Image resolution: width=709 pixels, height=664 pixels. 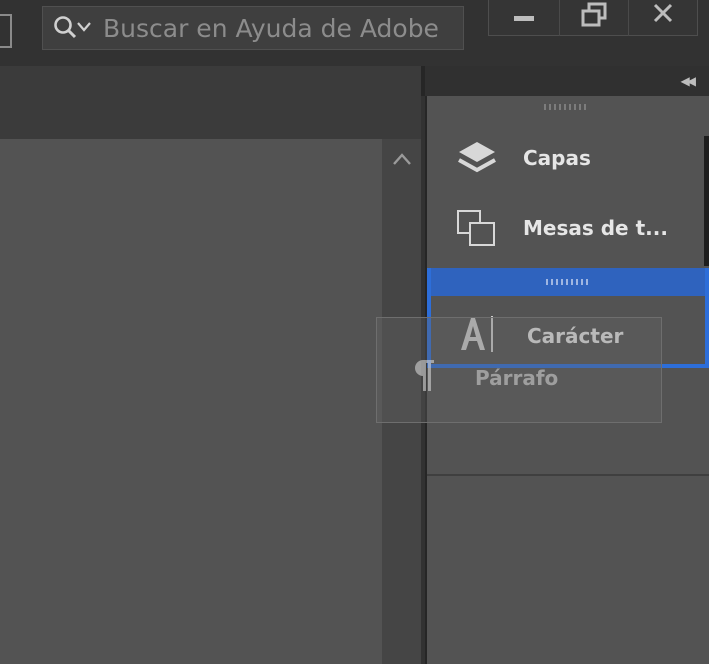 I want to click on close-button, so click(x=663, y=18).